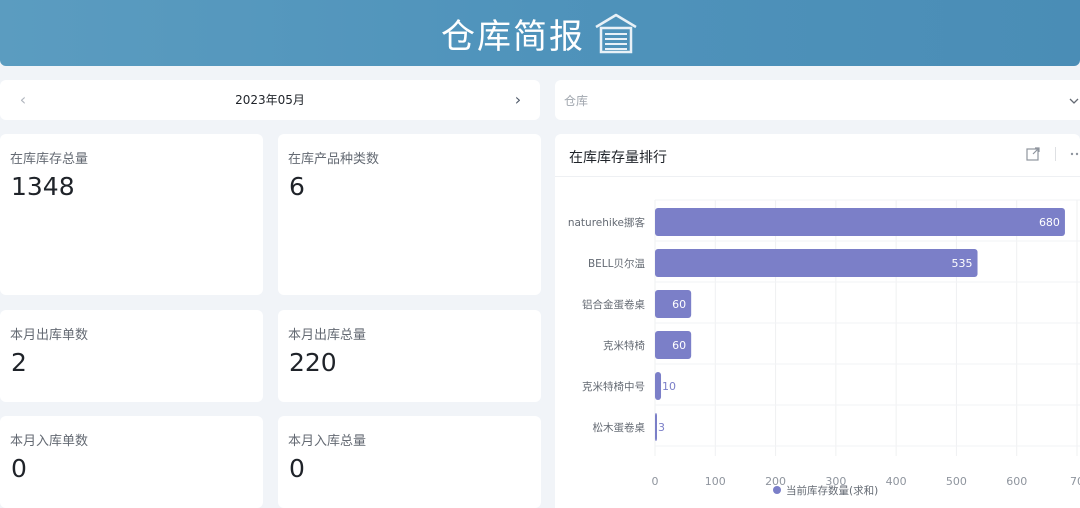 The image size is (1080, 508). Describe the element at coordinates (613, 386) in the screenshot. I see `y-tick-label: 克米特椅中号` at that location.